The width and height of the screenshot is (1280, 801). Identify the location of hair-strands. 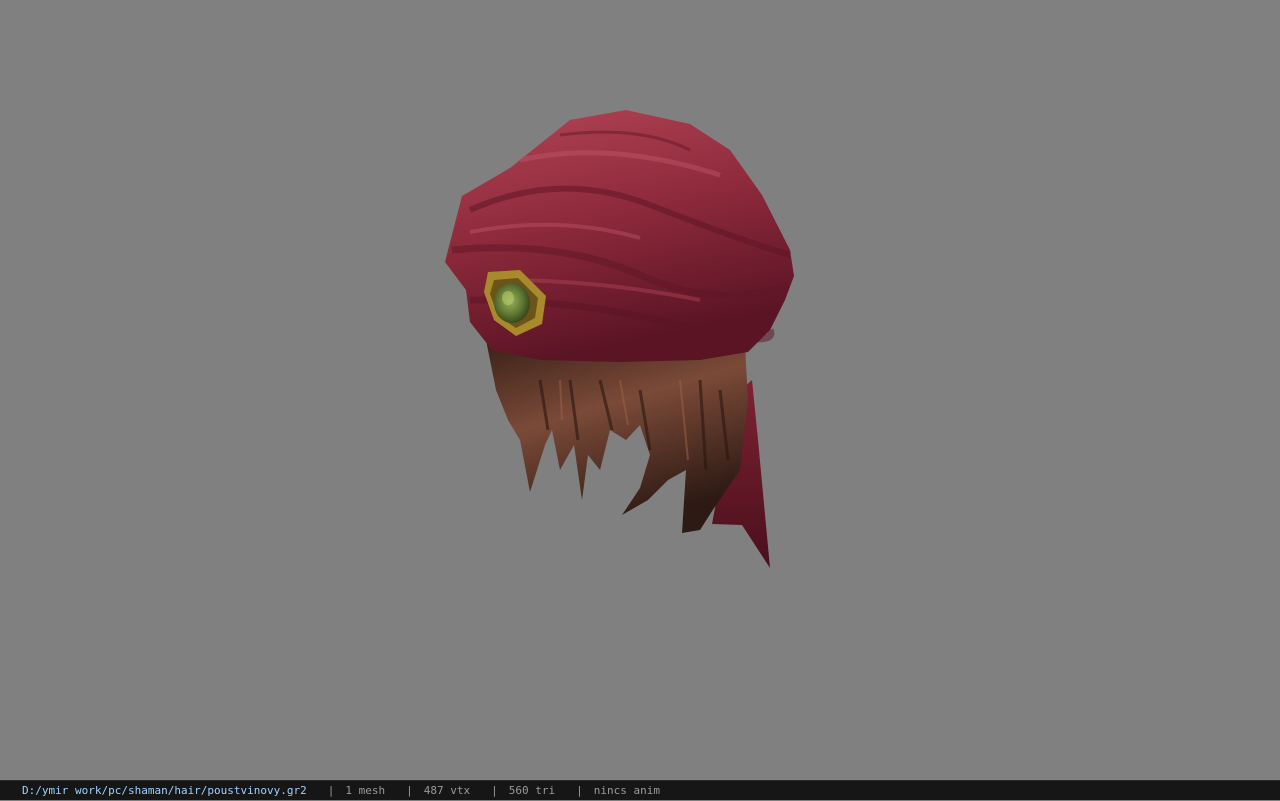
(617, 436).